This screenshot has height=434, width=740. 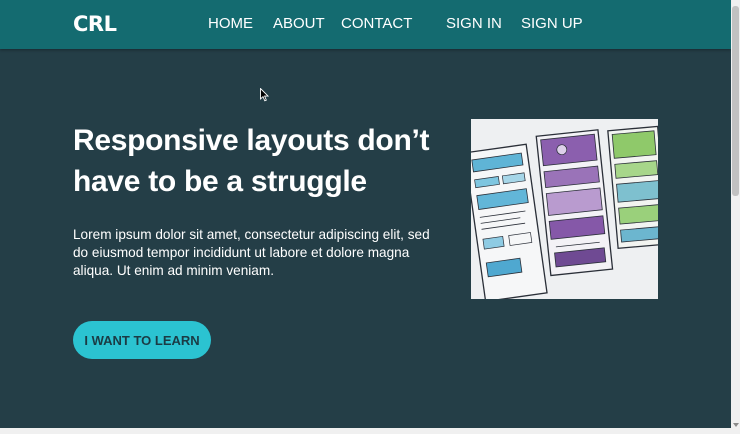 I want to click on scrollbar-thumb, so click(x=735, y=101).